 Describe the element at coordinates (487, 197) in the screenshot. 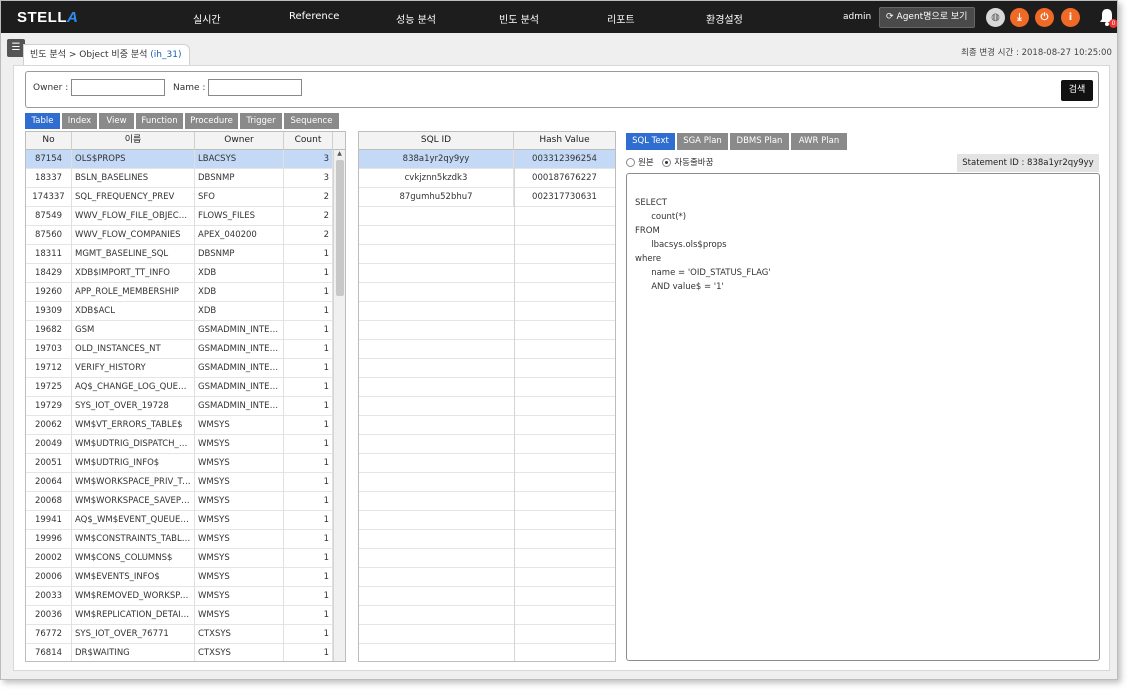

I see `sql-row: 87gumhu52bhu7 002317730631` at that location.